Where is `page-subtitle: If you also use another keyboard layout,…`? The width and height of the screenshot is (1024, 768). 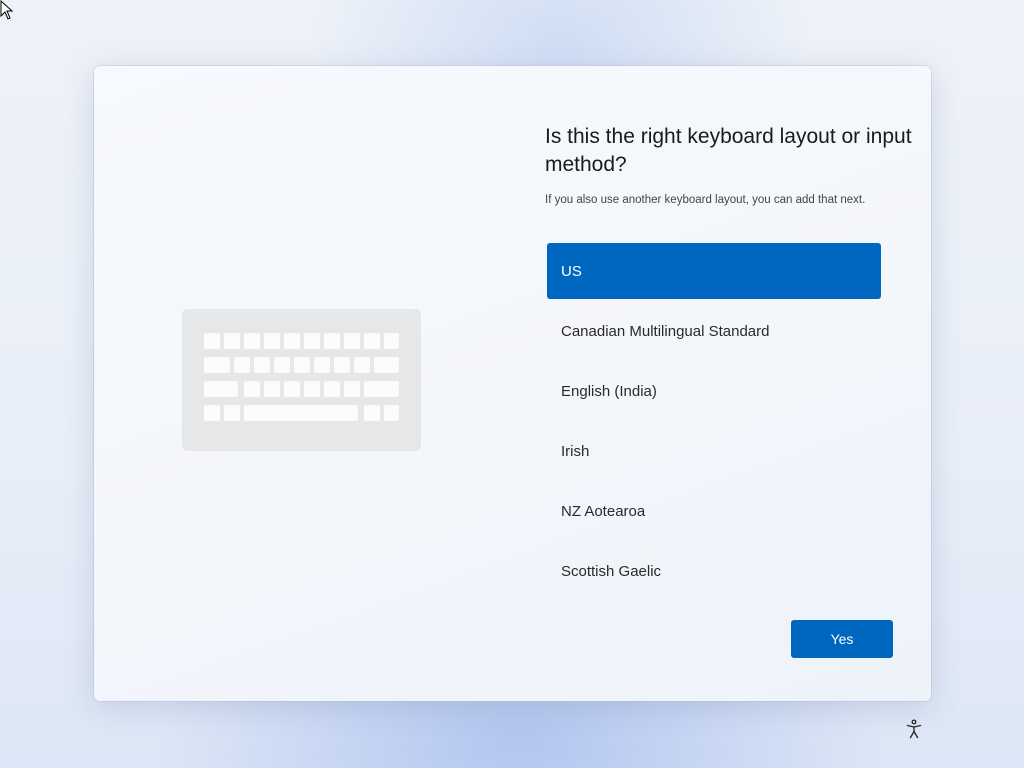
page-subtitle: If you also use another keyboard layout,… is located at coordinates (705, 200).